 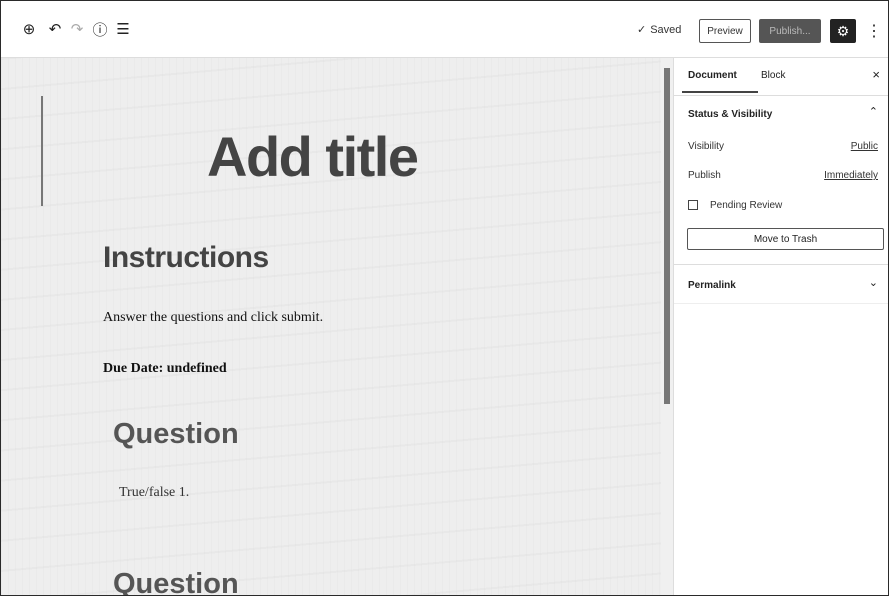 What do you see at coordinates (154, 493) in the screenshot?
I see `paragraph-question-1: True/false 1.` at bounding box center [154, 493].